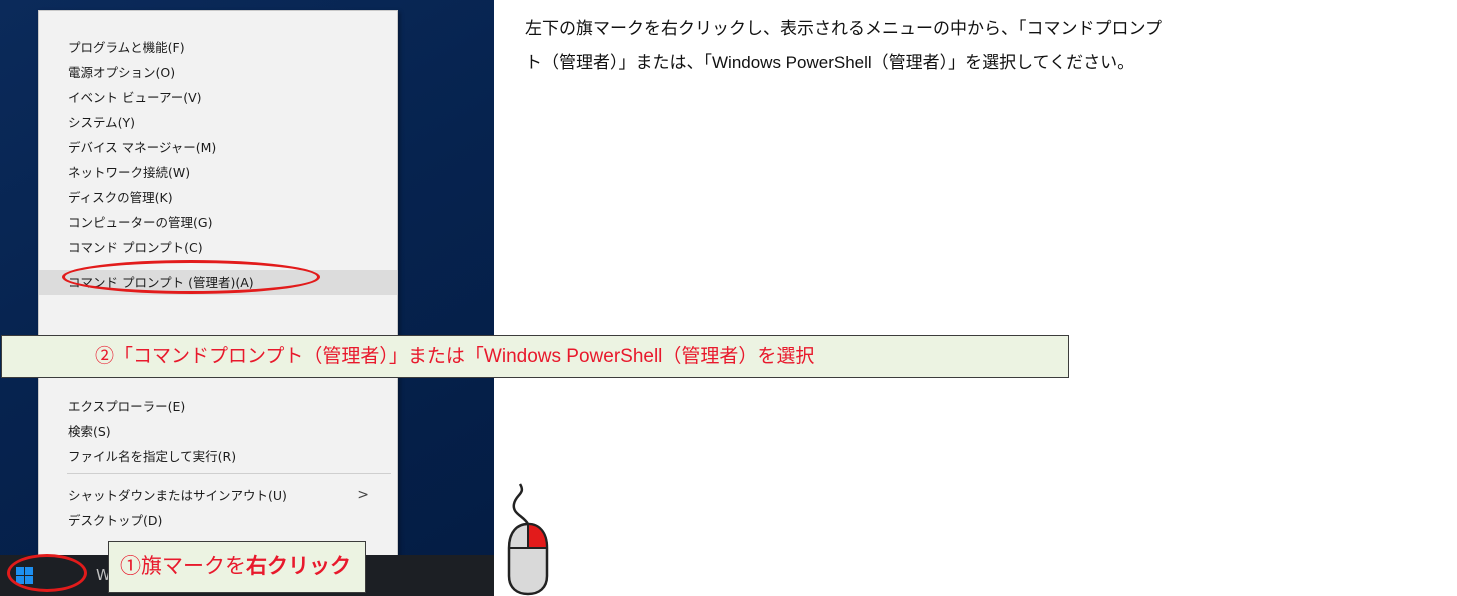  Describe the element at coordinates (218, 122) in the screenshot. I see `menu-item-system: システム(Y)` at that location.